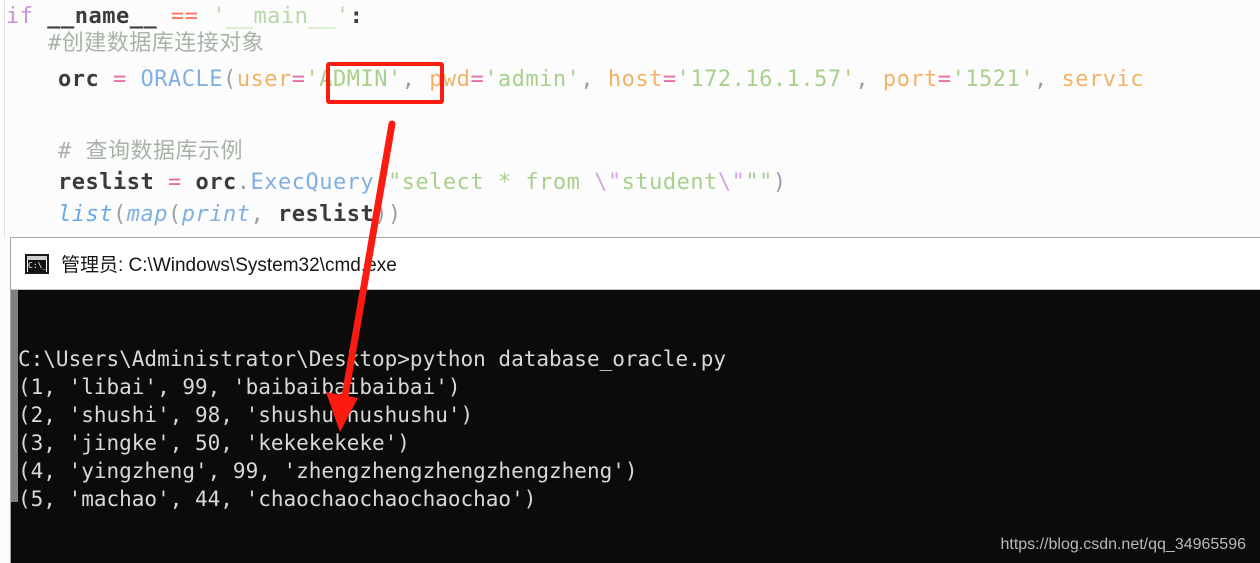  What do you see at coordinates (14, 396) in the screenshot?
I see `console-scrollbar` at bounding box center [14, 396].